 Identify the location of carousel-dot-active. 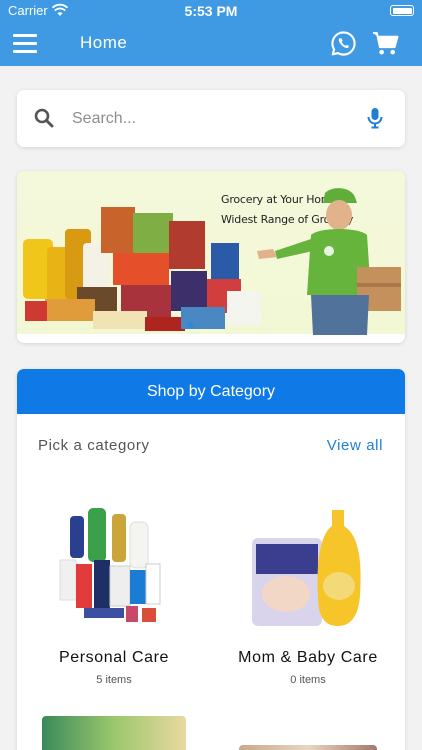
(190, 325).